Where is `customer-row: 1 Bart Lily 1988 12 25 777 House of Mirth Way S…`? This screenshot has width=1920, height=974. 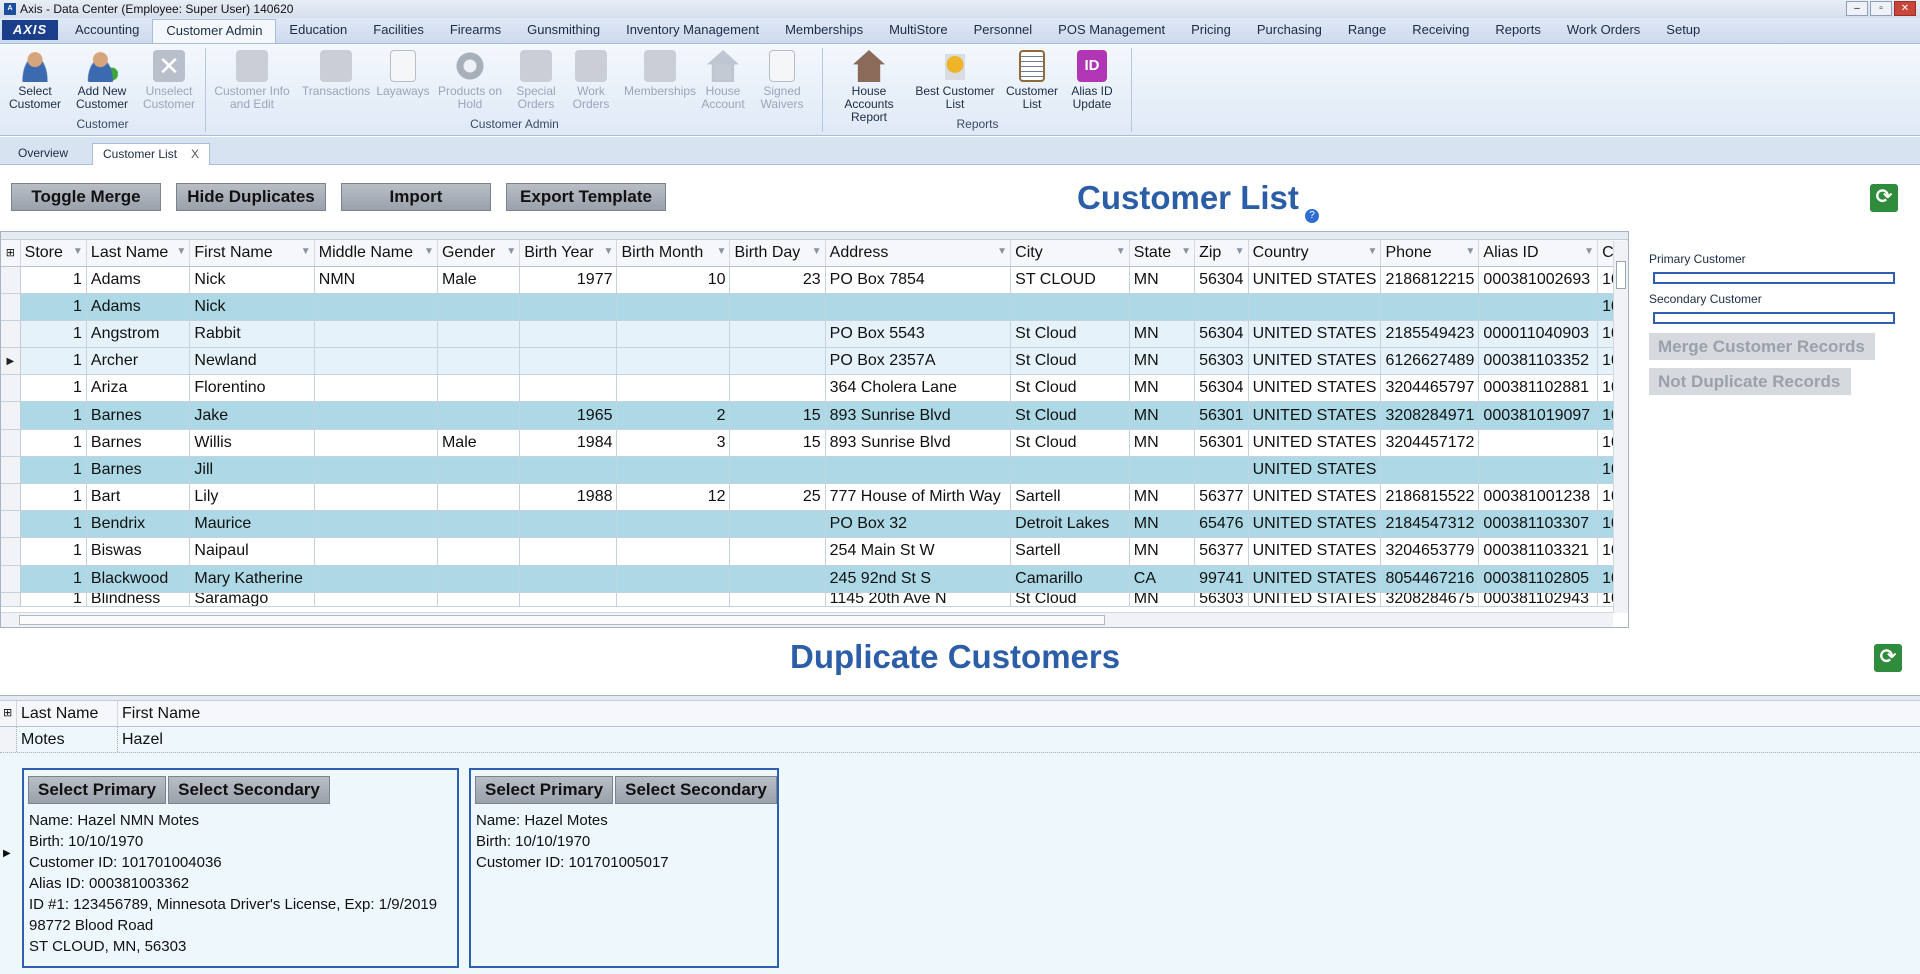
customer-row: 1 Bart Lily 1988 12 25 777 House of Mirth Way S… is located at coordinates (814, 497).